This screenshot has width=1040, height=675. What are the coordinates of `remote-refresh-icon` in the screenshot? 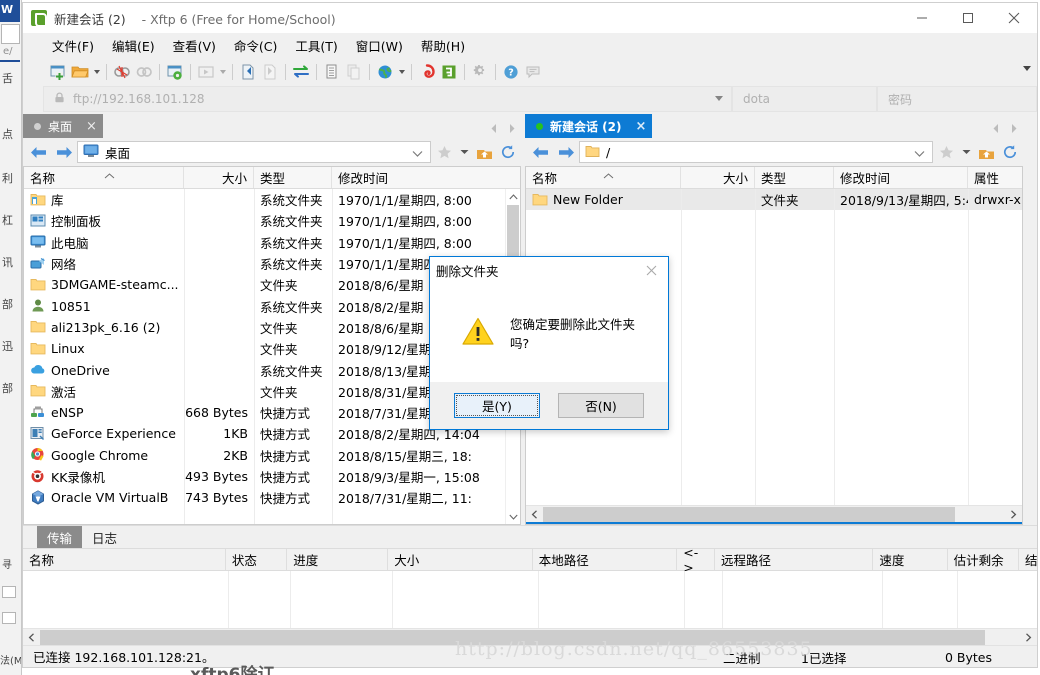 It's located at (1009, 152).